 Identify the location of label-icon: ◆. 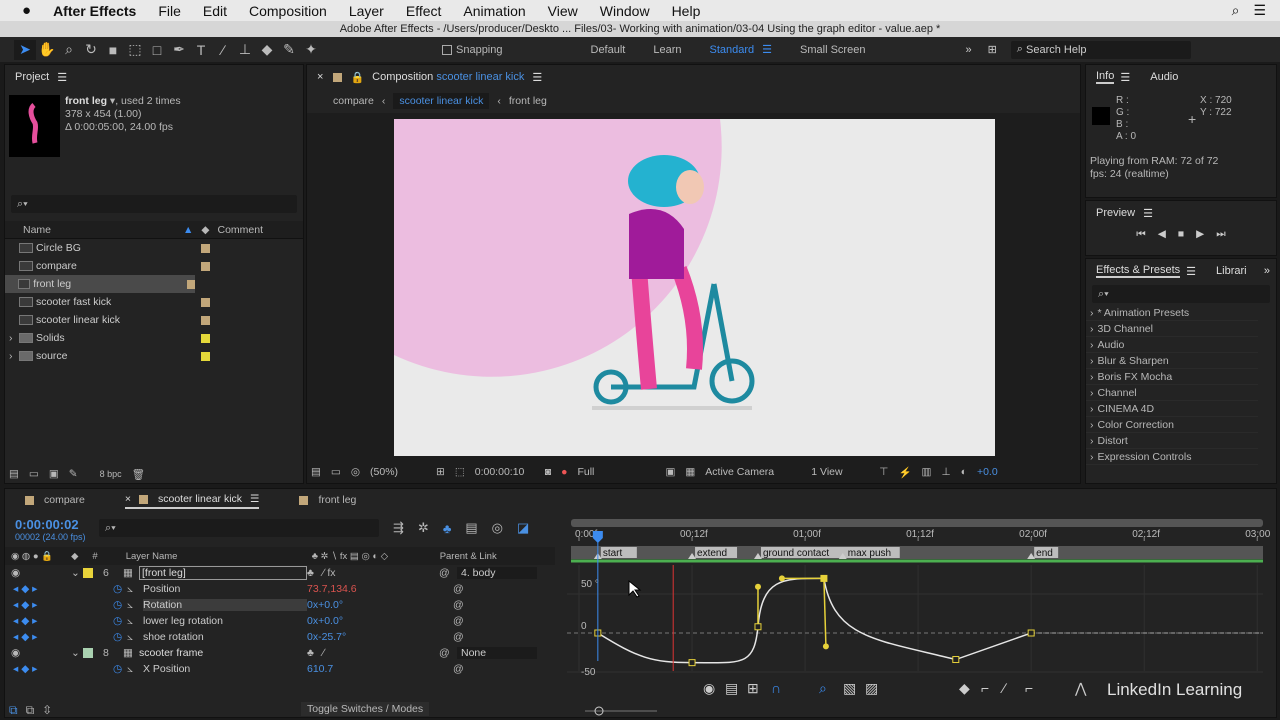
(205, 230).